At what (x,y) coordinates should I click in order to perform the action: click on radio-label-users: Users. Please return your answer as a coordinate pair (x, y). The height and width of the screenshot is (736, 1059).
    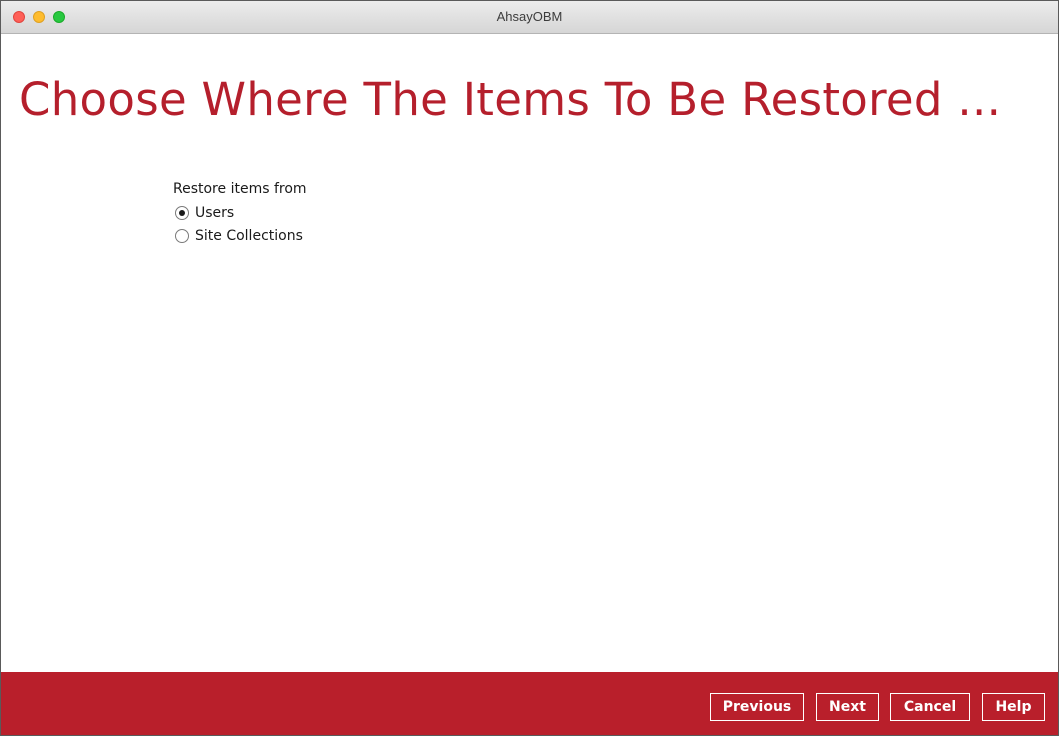
    Looking at the image, I should click on (215, 212).